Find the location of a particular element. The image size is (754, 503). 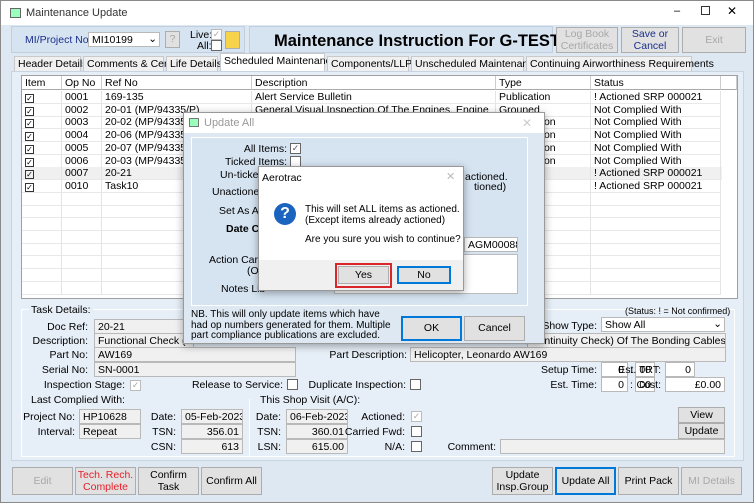

shop-tsn-field: 360.01 is located at coordinates (317, 431).